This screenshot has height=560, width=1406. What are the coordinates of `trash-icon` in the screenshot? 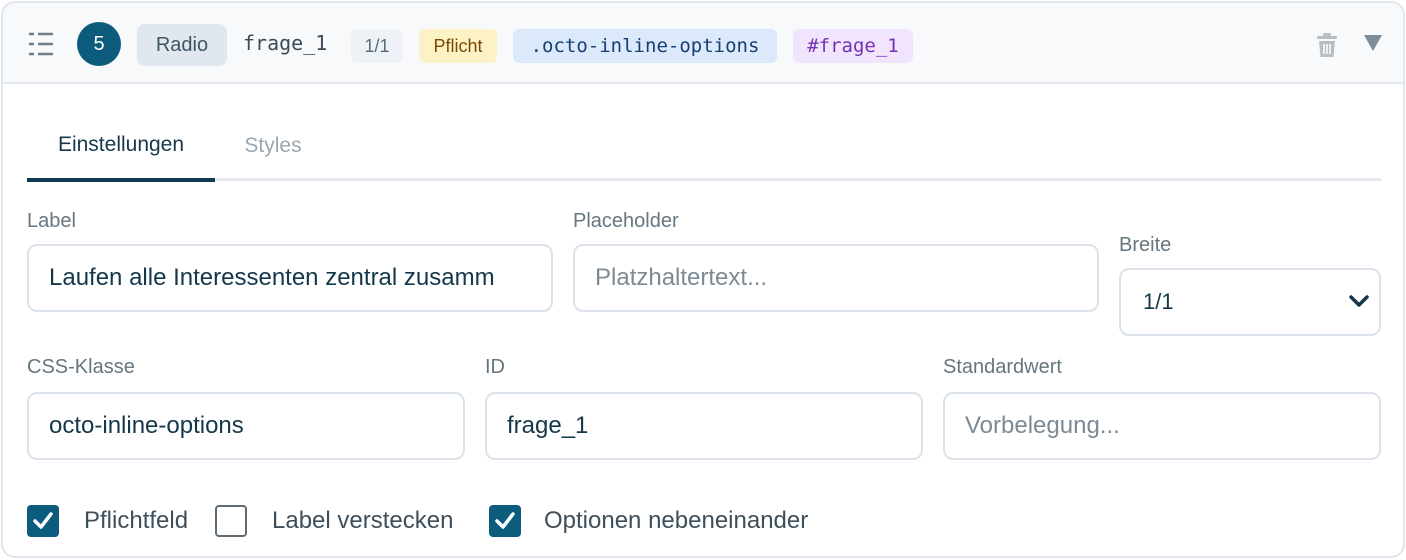 It's located at (1327, 45).